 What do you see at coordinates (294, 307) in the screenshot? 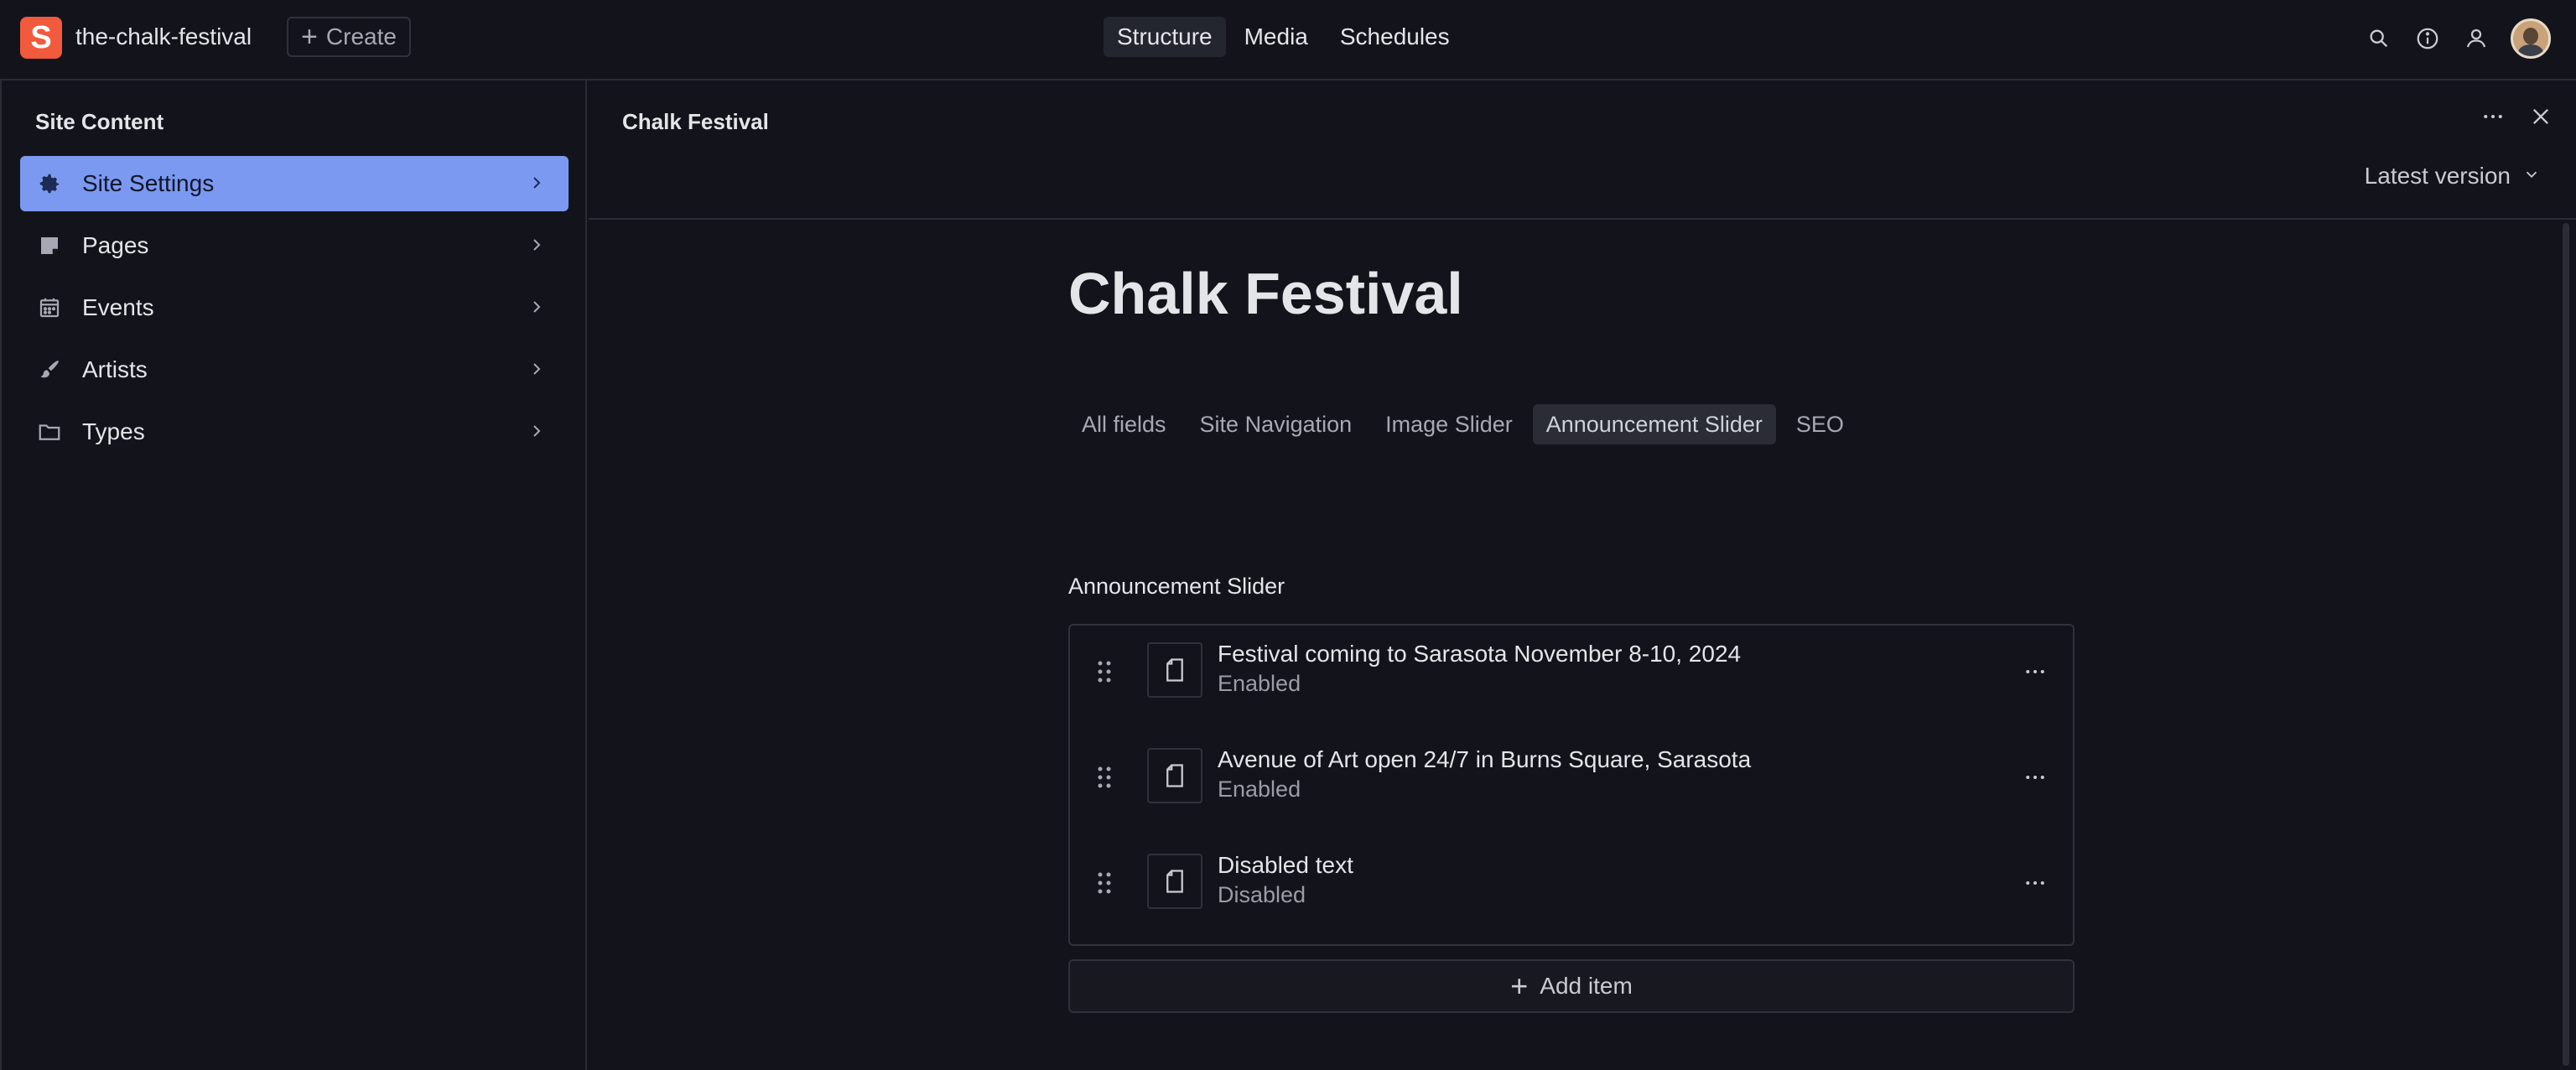
I see `sidebar-item-events: Events` at bounding box center [294, 307].